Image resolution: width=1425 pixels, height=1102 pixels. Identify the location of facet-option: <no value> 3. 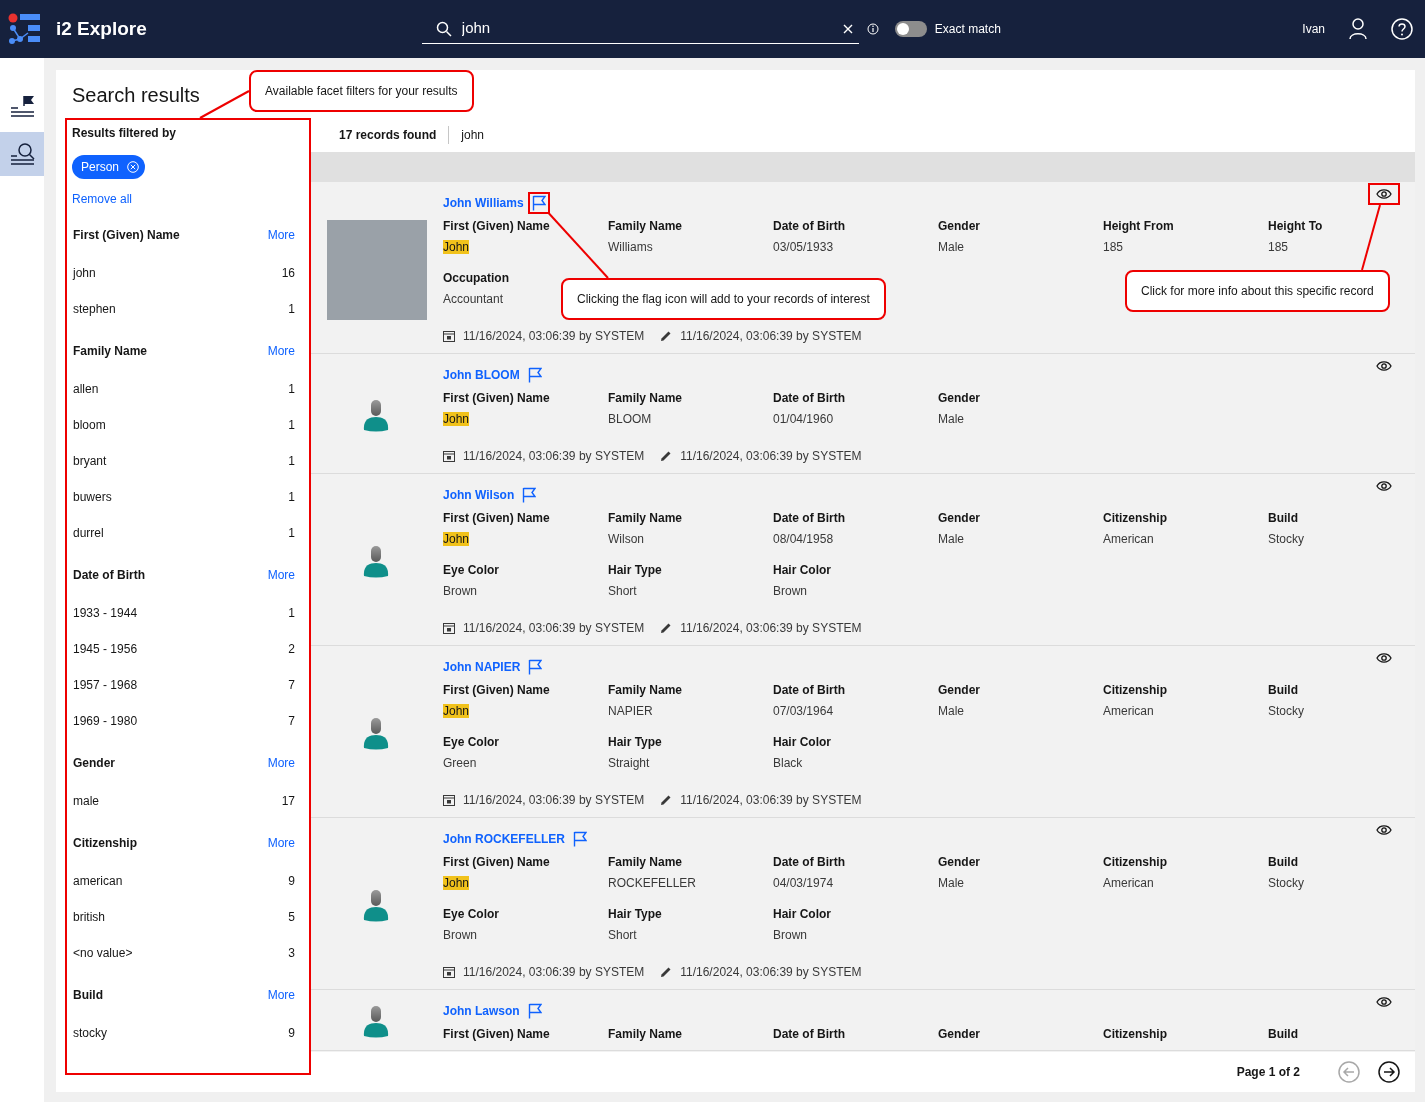
(183, 953).